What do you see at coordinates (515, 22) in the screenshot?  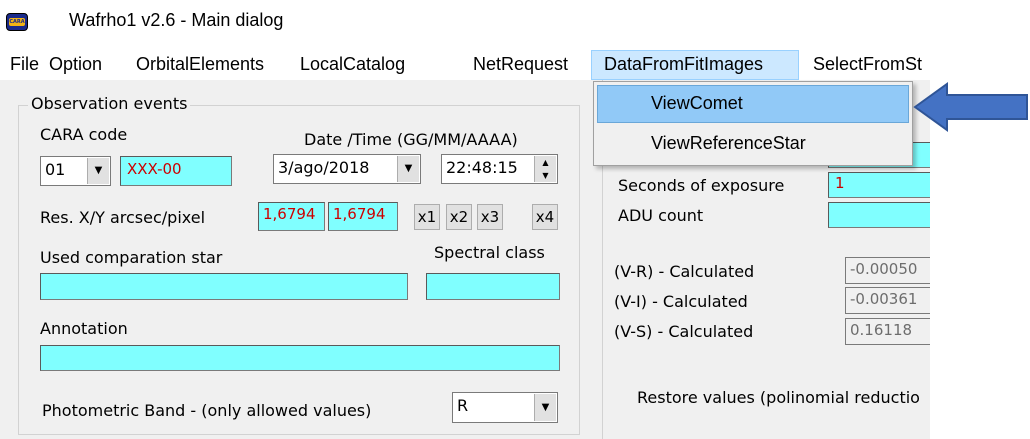 I see `title-bar: CARA Wafrho1 v2.6 - Main dialog` at bounding box center [515, 22].